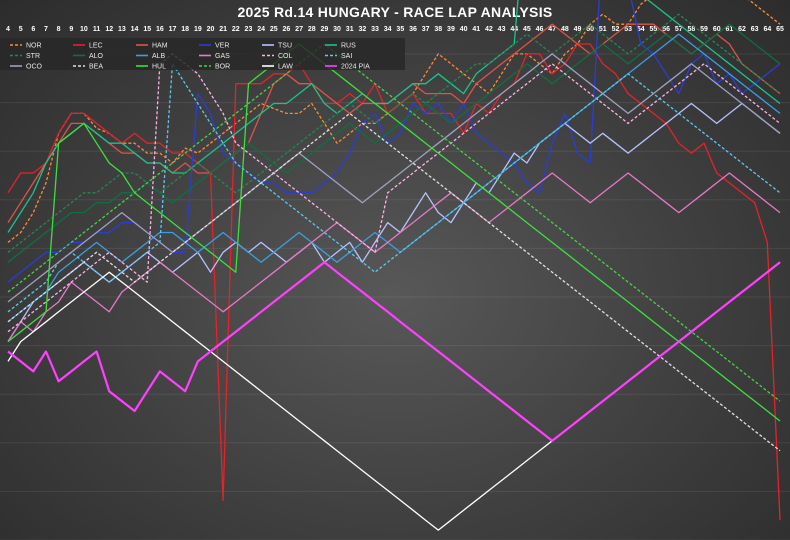 Image resolution: width=790 pixels, height=540 pixels. Describe the element at coordinates (34, 46) in the screenshot. I see `legend-label: NOR` at that location.